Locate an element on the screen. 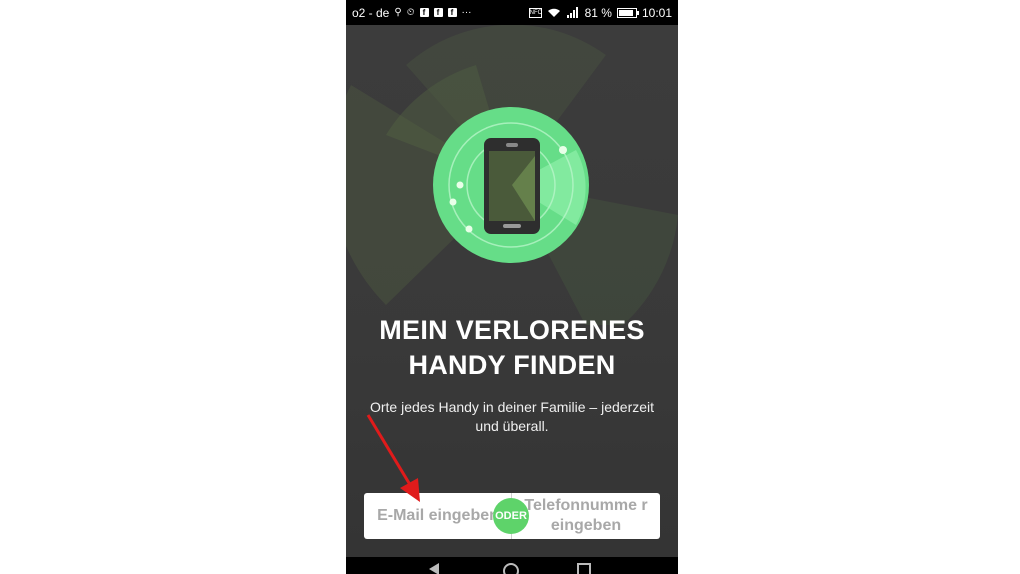  or-badge: ODER is located at coordinates (511, 516).